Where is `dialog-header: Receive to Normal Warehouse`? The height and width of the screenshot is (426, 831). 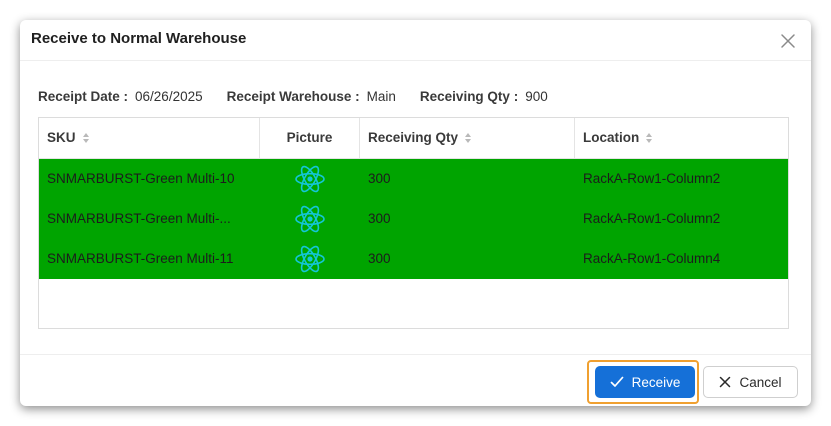 dialog-header: Receive to Normal Warehouse is located at coordinates (415, 40).